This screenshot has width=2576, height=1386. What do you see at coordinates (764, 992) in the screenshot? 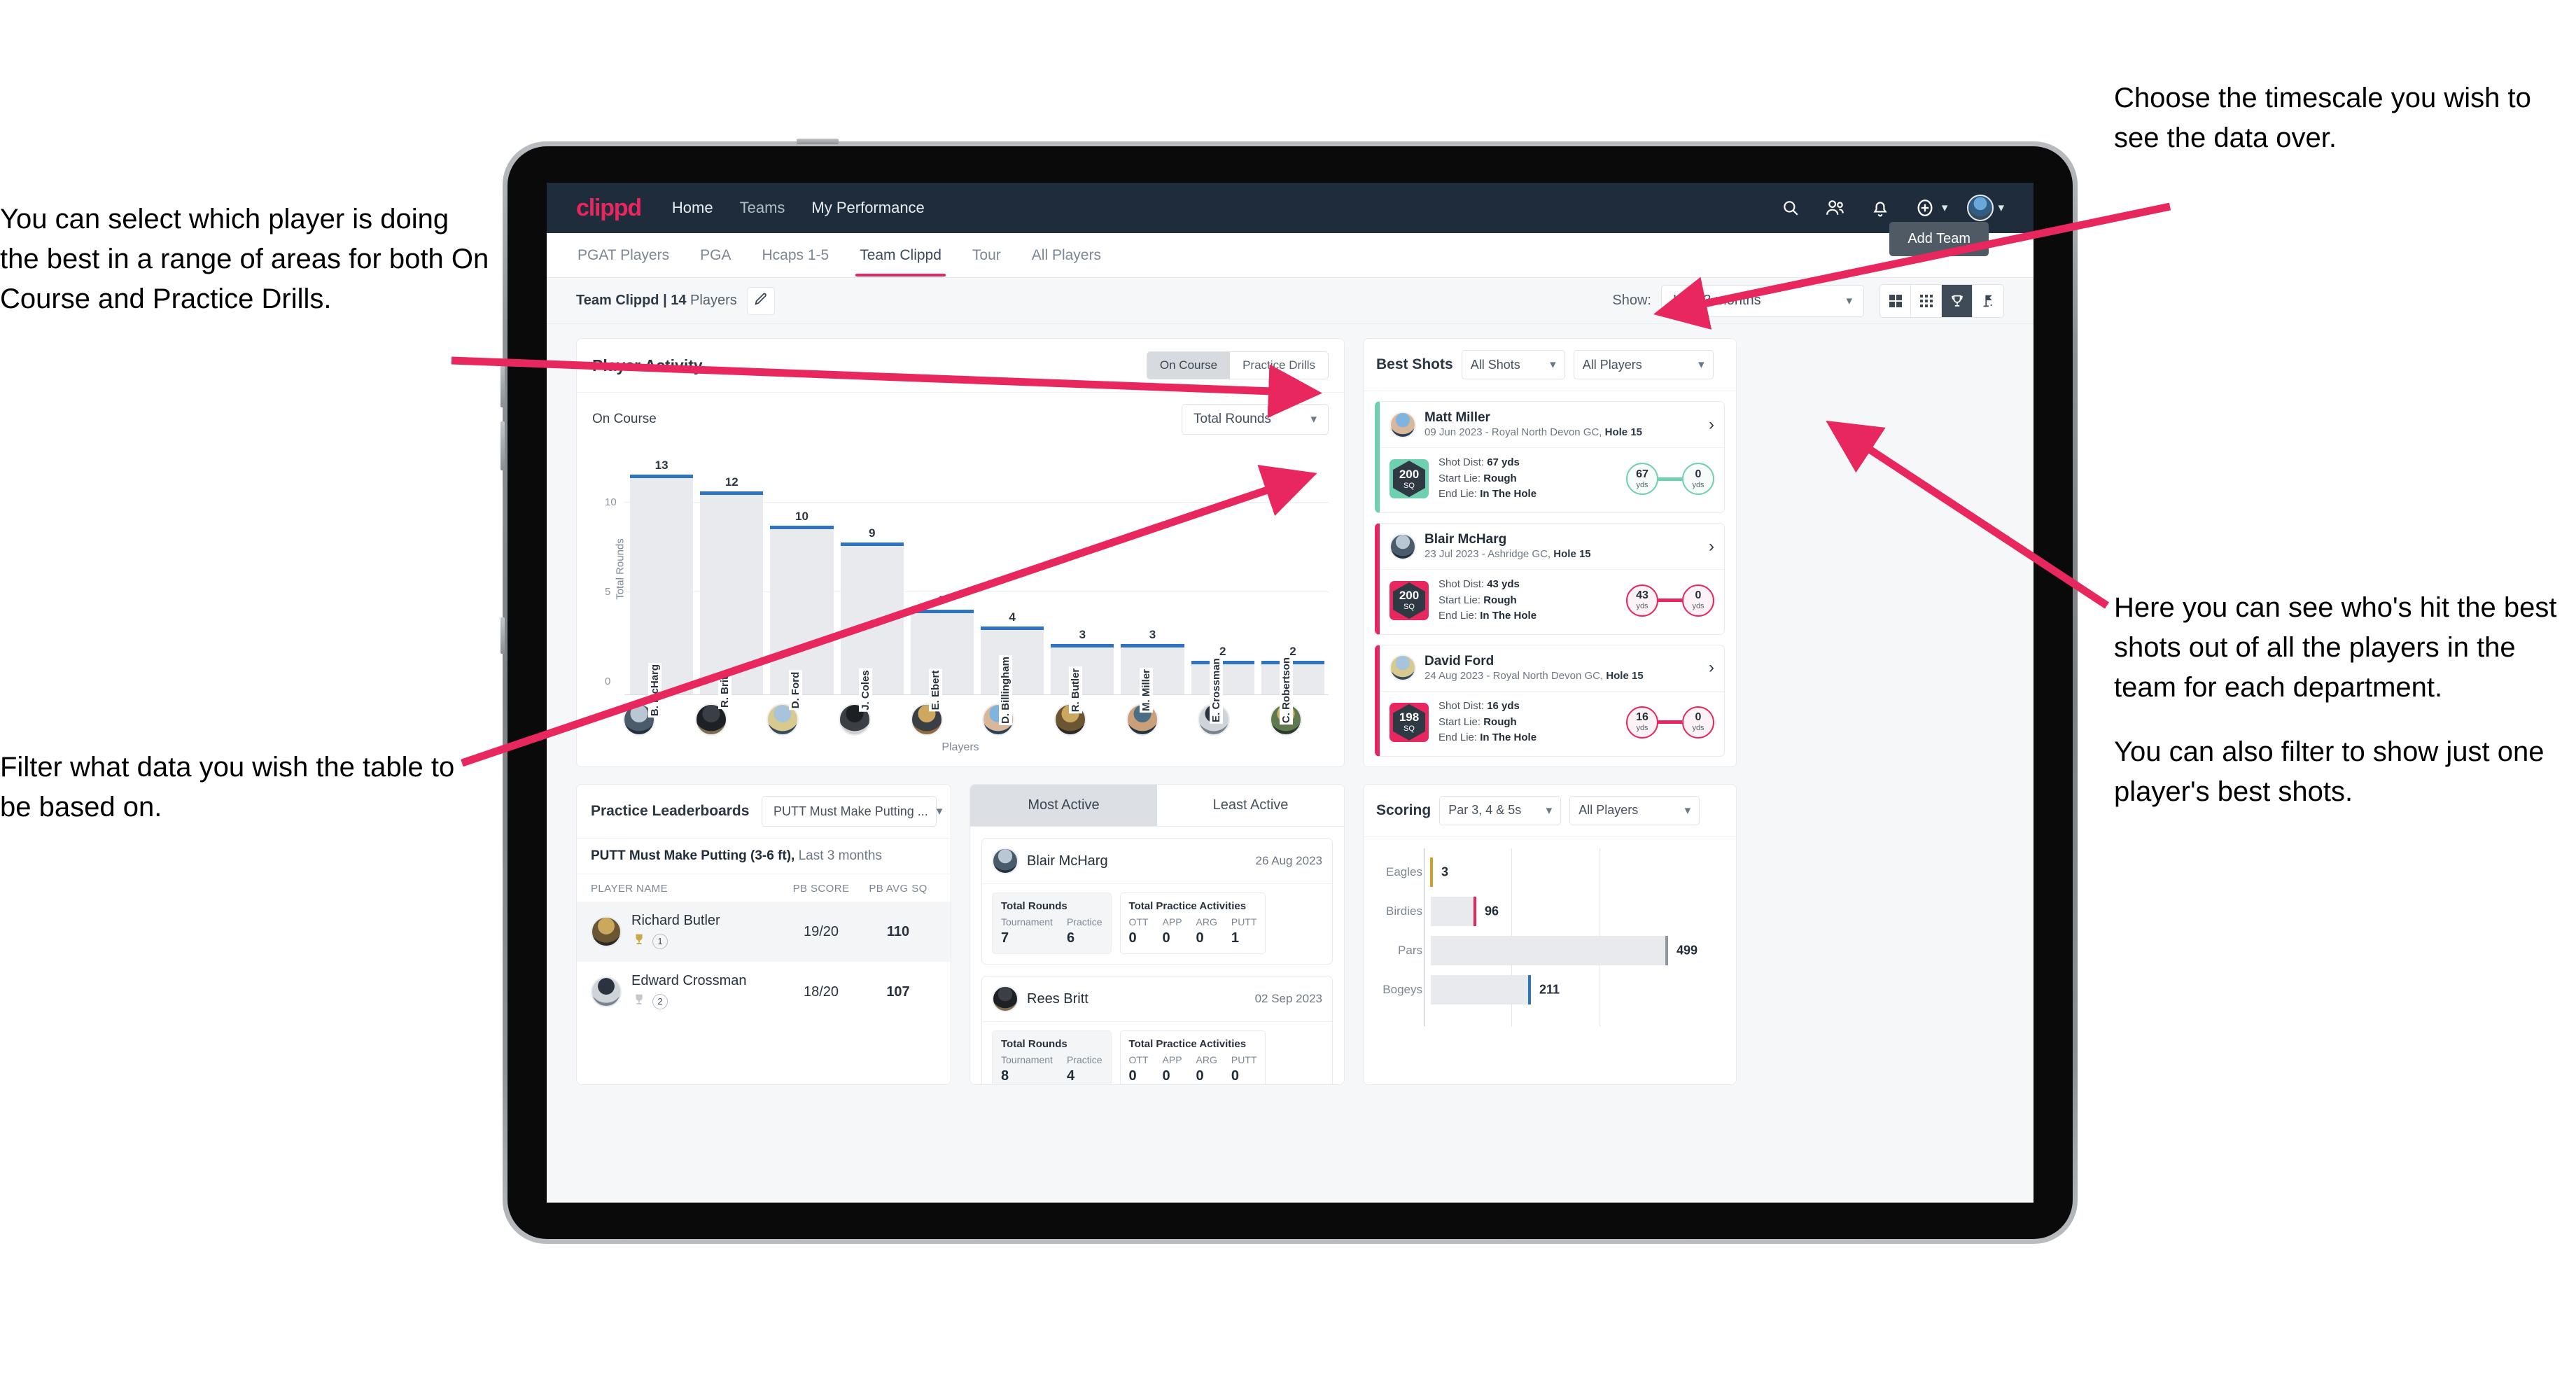
I see `table-row: Edward Crossman 2 18/20 107` at bounding box center [764, 992].